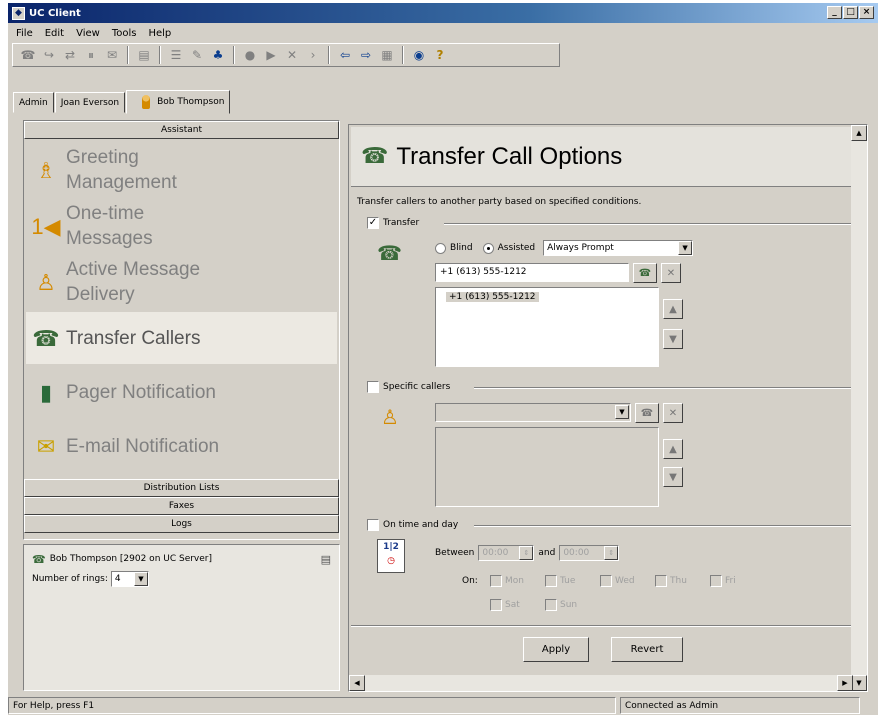  I want to click on specific-callers-list, so click(547, 467).